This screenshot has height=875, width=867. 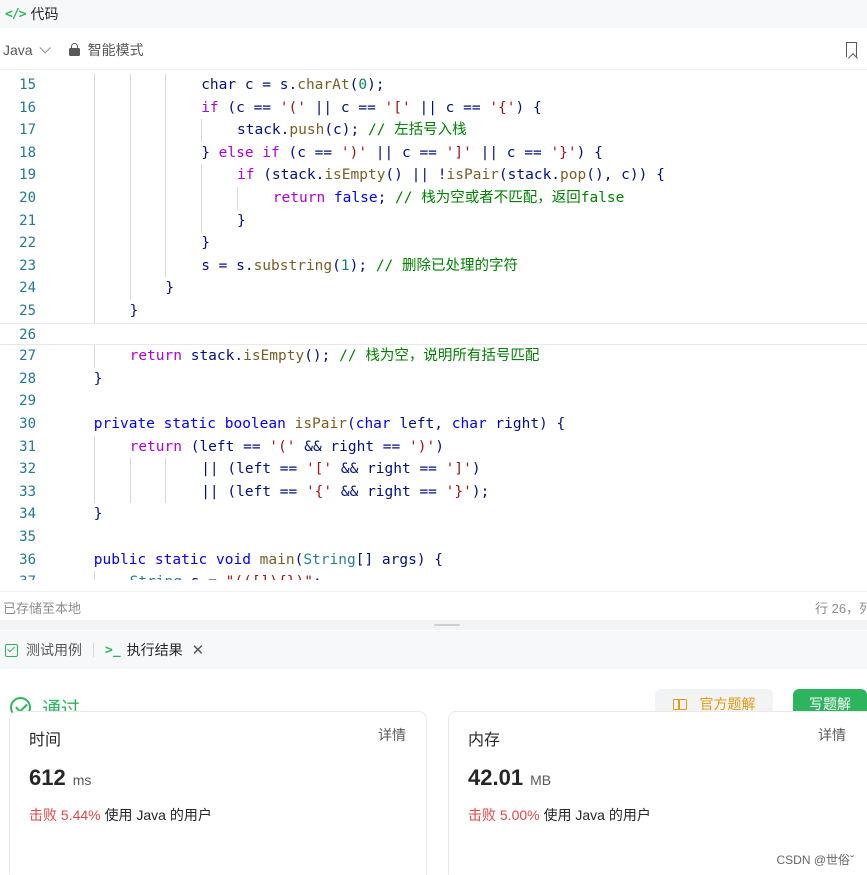 I want to click on code-token: ']', so click(x=458, y=152).